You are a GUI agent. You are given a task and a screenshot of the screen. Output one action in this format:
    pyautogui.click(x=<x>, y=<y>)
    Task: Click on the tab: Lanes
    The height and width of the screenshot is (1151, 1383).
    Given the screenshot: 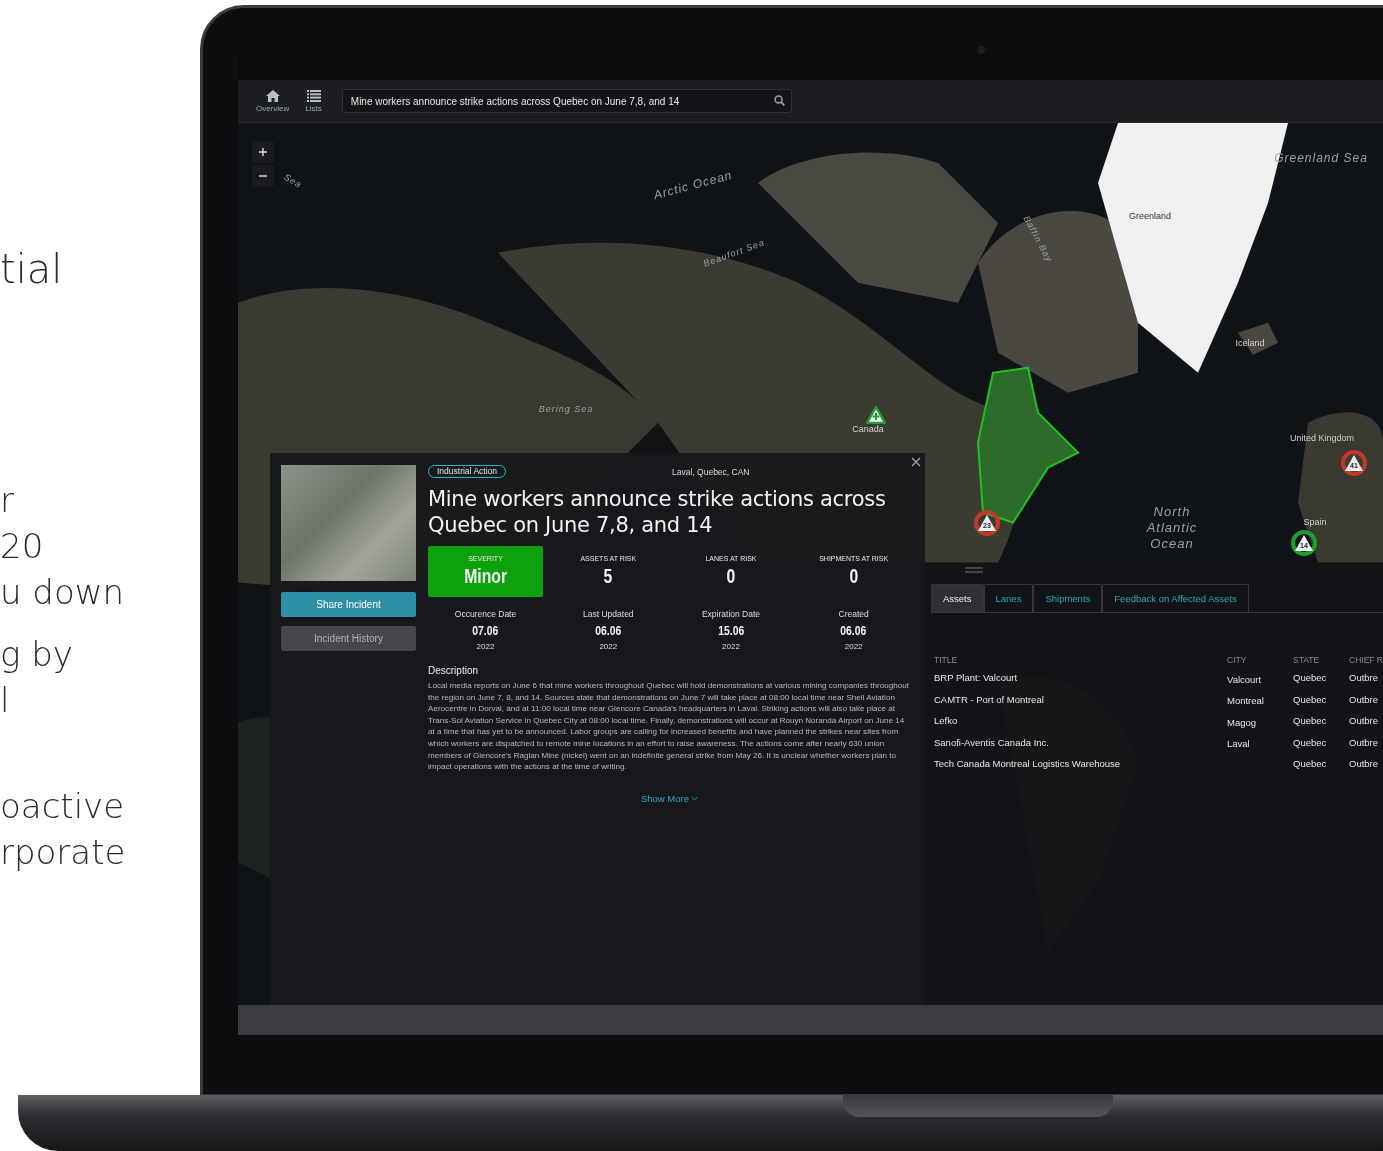 What is the action you would take?
    pyautogui.click(x=1008, y=598)
    